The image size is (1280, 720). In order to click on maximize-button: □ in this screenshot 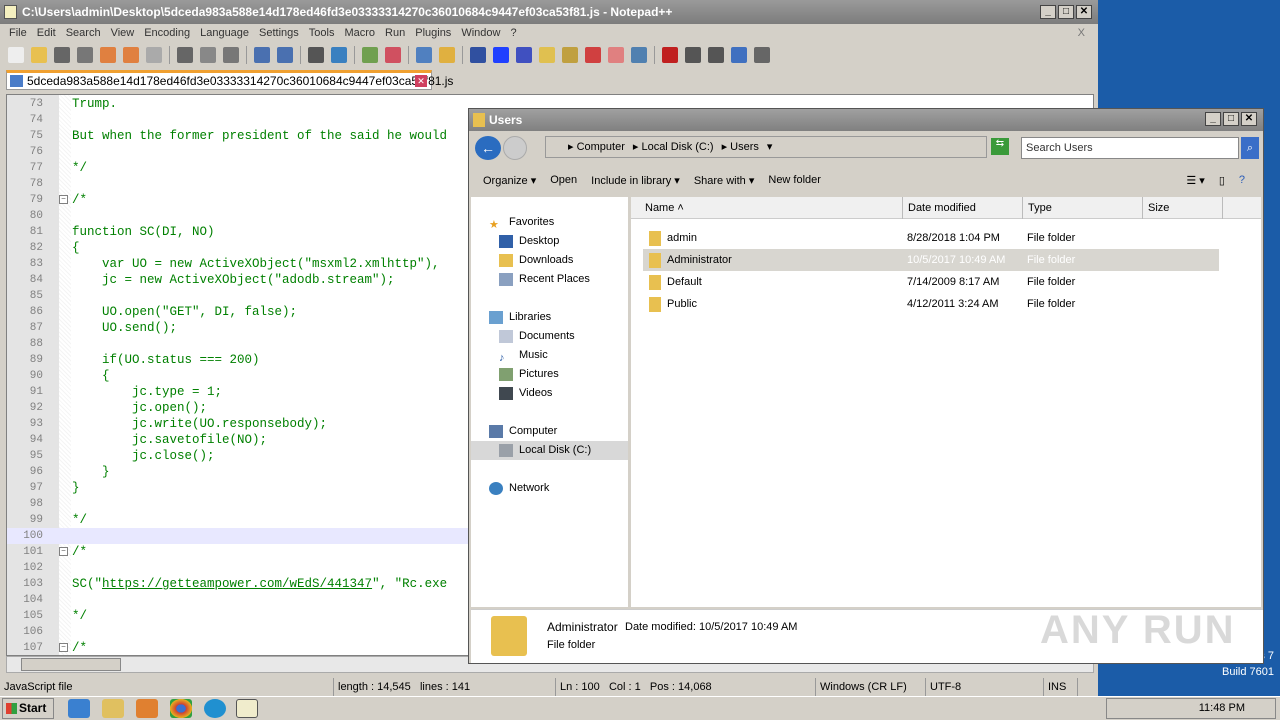, I will do `click(1231, 119)`.